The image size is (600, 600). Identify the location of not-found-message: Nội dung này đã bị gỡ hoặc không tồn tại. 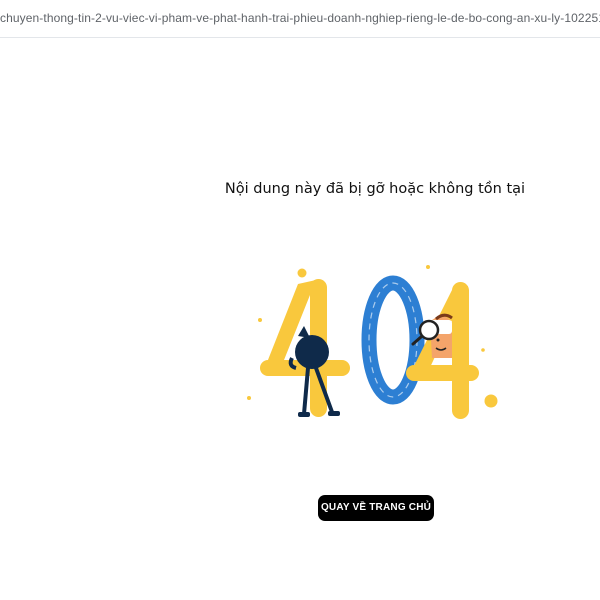
(375, 189).